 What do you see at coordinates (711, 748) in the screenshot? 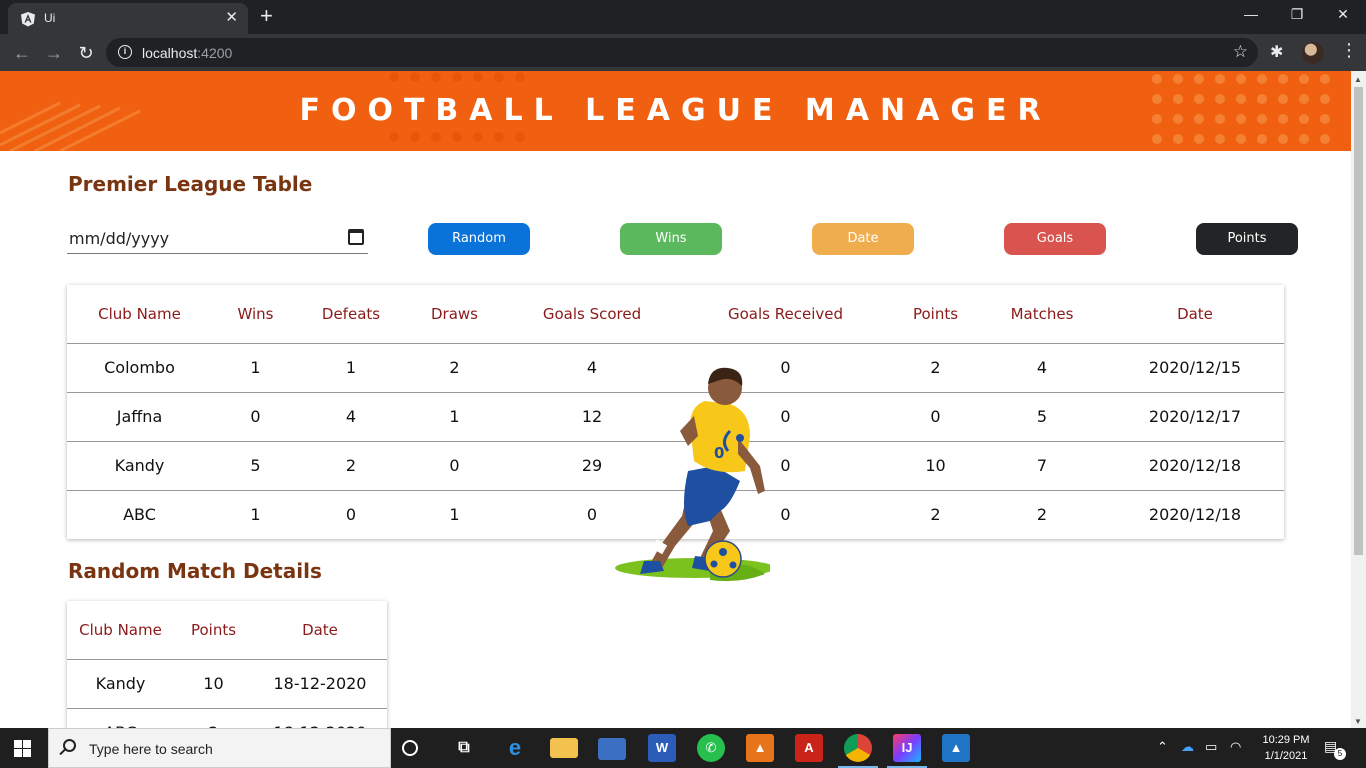
I see `whatsapp-icon: ✆` at bounding box center [711, 748].